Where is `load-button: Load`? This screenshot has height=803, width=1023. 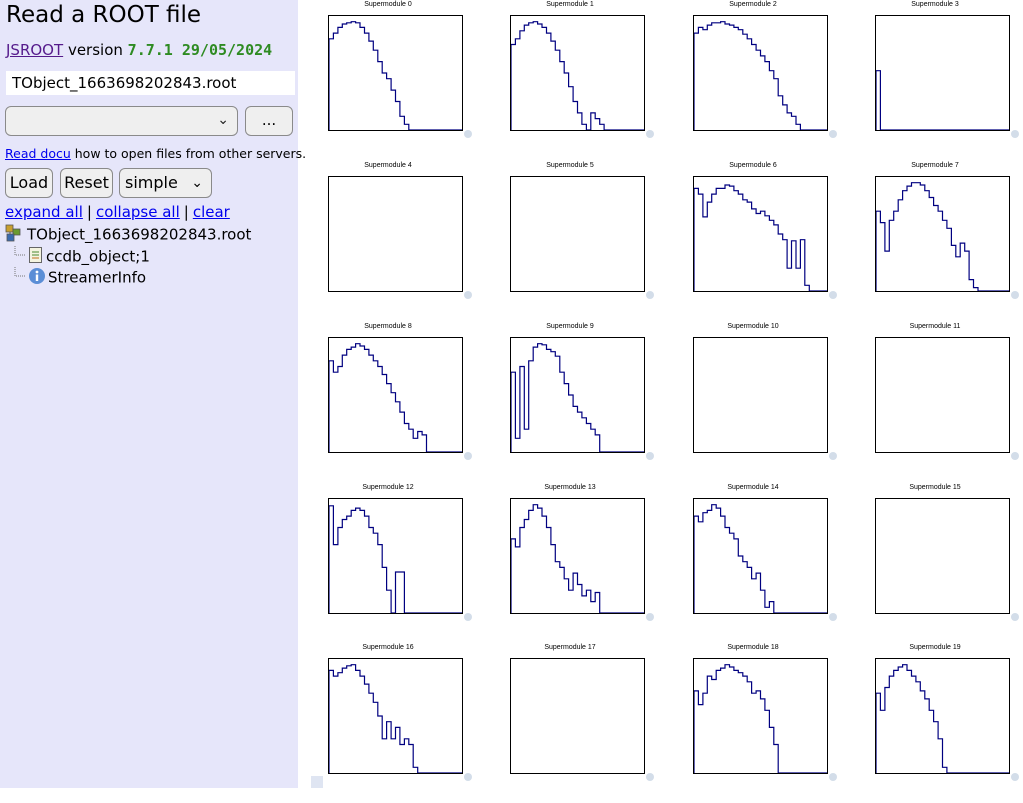 load-button: Load is located at coordinates (29, 183).